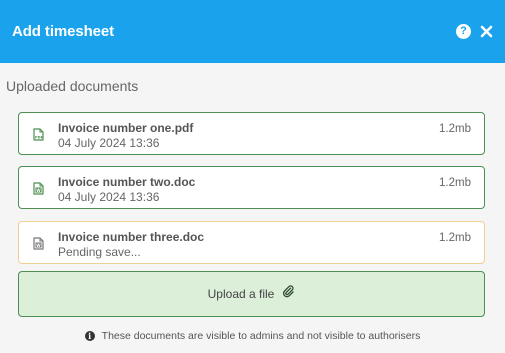 Image resolution: width=505 pixels, height=353 pixels. What do you see at coordinates (72, 86) in the screenshot?
I see `section-title: Uploaded documents` at bounding box center [72, 86].